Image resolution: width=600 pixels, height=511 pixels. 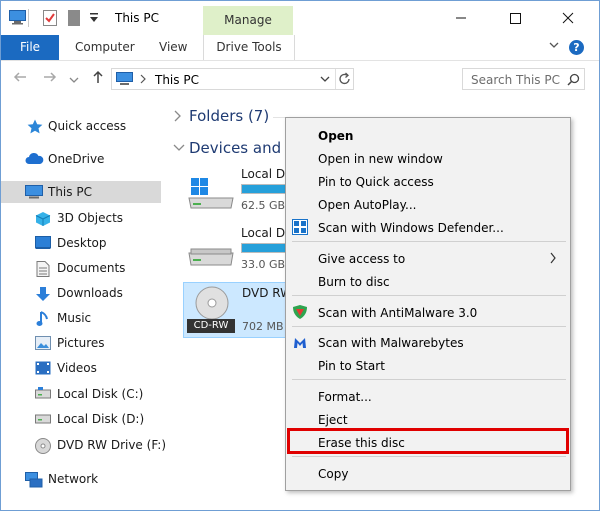 What do you see at coordinates (238, 190) in the screenshot?
I see `drive-local-disk-c: Local D 62.5 GB` at bounding box center [238, 190].